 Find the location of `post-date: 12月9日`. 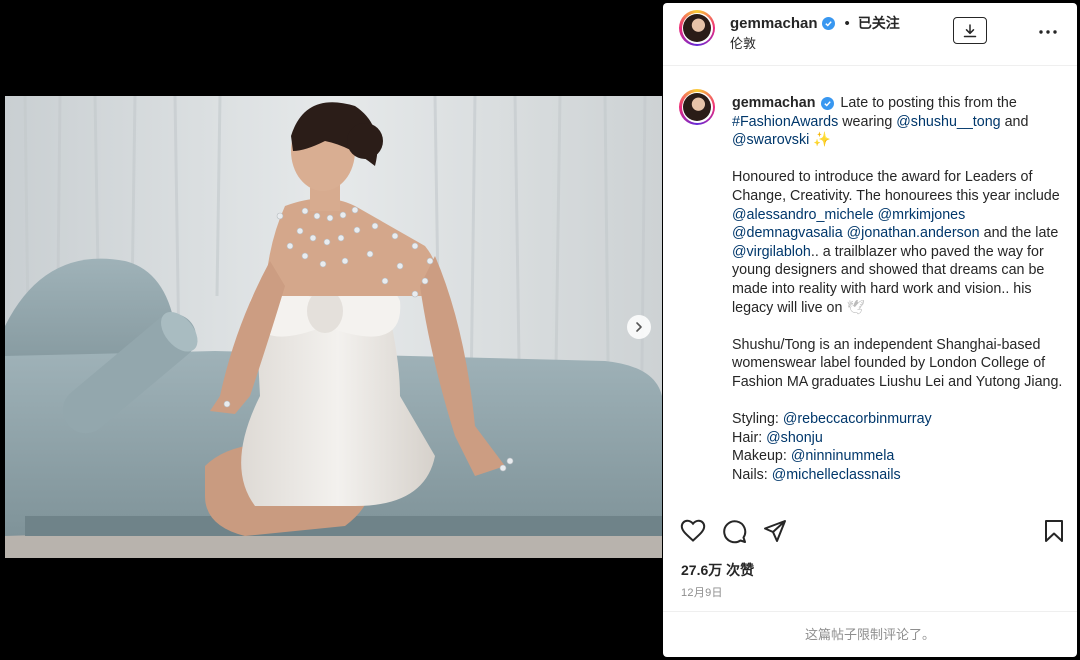

post-date: 12月9日 is located at coordinates (702, 592).